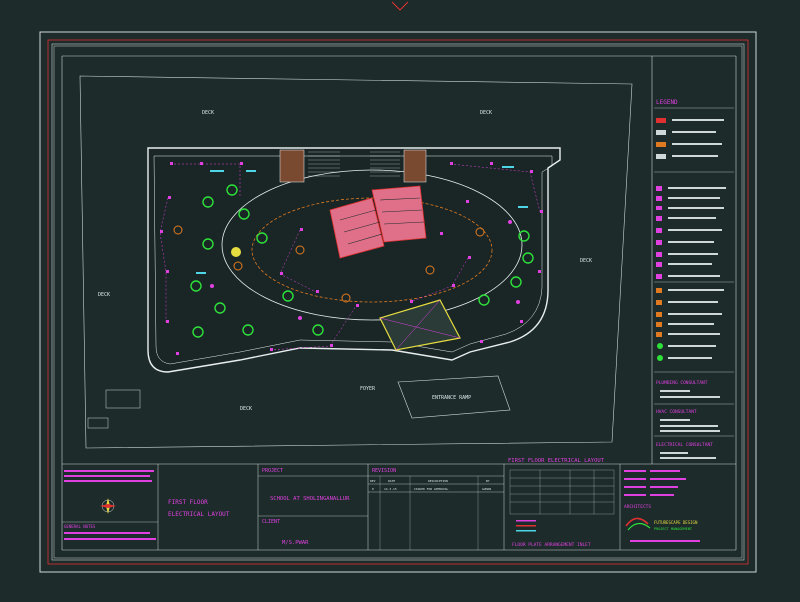 This screenshot has width=800, height=602. What do you see at coordinates (667, 102) in the screenshot?
I see `legend-title: LEGEND` at bounding box center [667, 102].